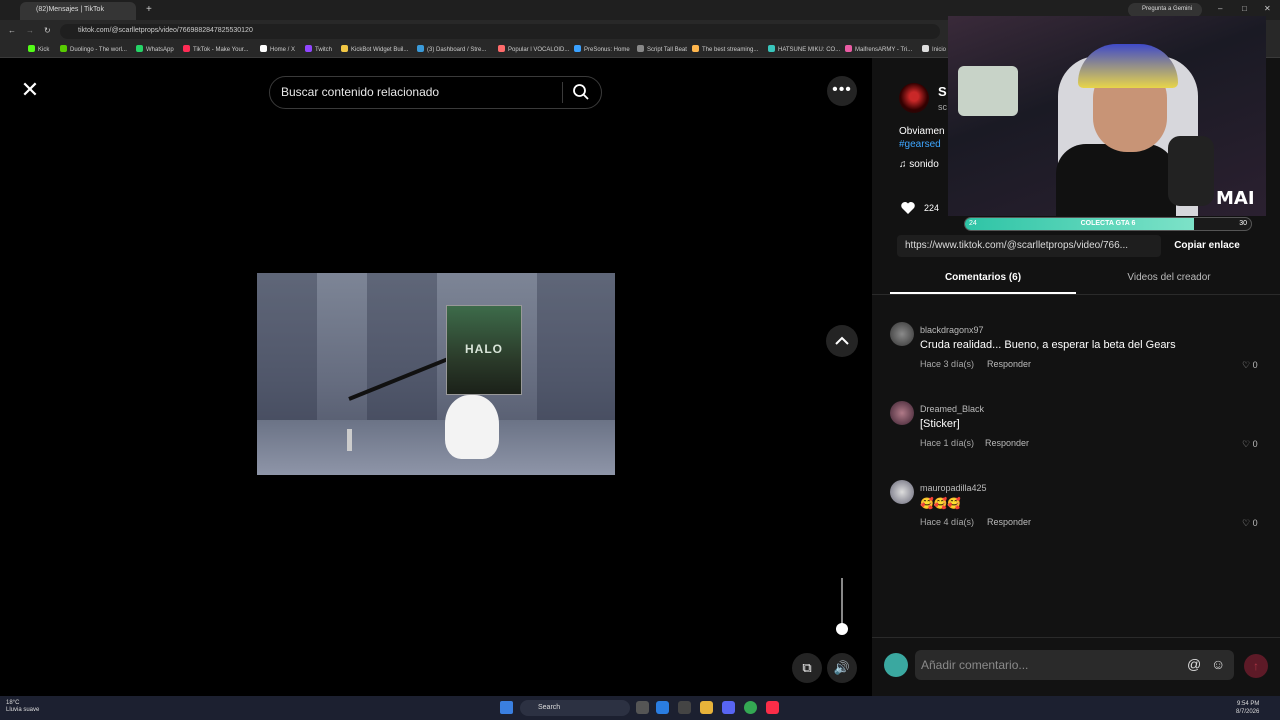 The width and height of the screenshot is (1280, 720). I want to click on maximize-icon: □, so click(1244, 8).